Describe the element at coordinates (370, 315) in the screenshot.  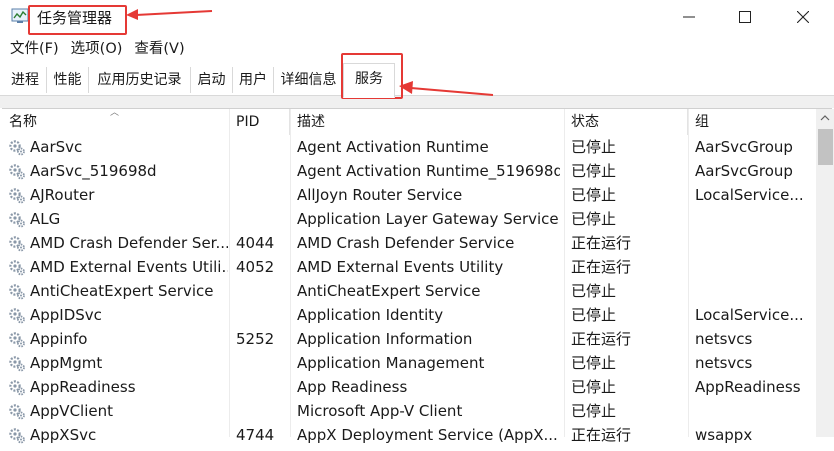
I see `service-description: Application Identity` at that location.